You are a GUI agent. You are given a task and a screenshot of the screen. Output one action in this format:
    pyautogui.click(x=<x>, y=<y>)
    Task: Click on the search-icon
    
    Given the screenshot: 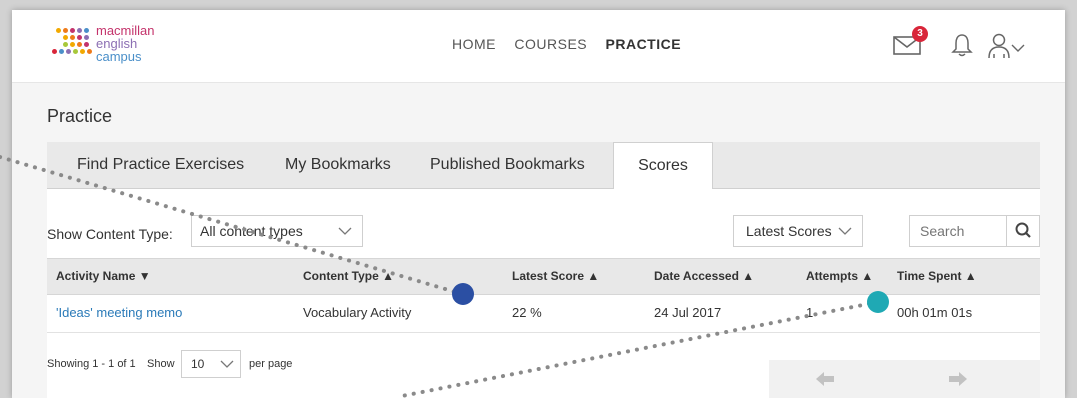 What is the action you would take?
    pyautogui.click(x=1023, y=230)
    